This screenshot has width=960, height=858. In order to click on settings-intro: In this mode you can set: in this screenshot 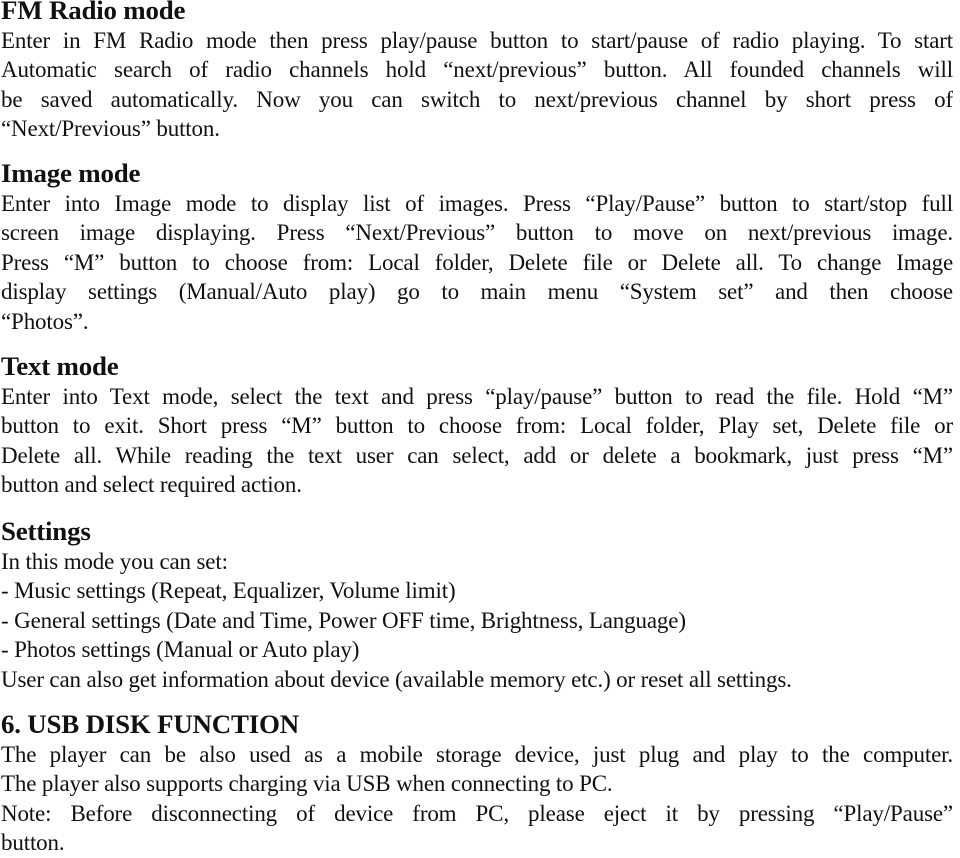, I will do `click(114, 561)`.